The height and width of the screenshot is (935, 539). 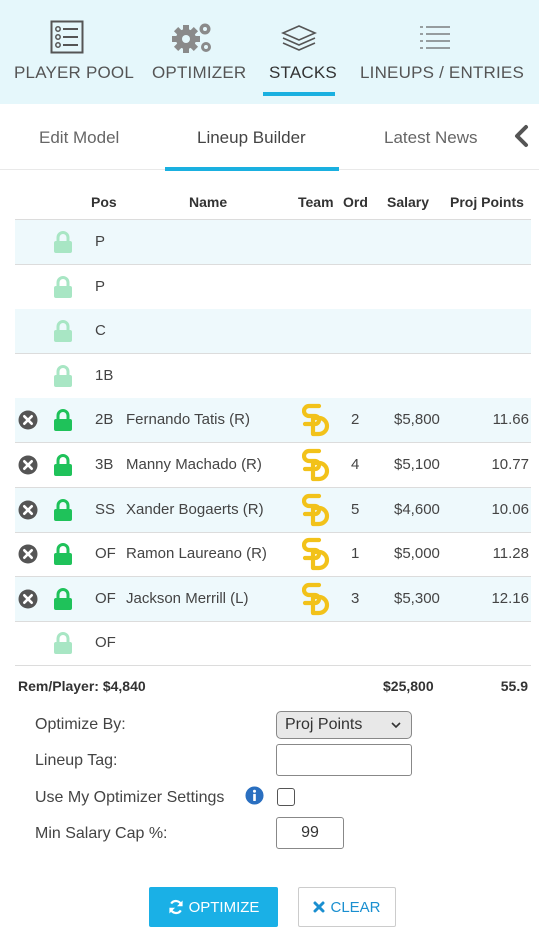 What do you see at coordinates (286, 797) in the screenshot?
I see `use-optimizer-settings-checkbox` at bounding box center [286, 797].